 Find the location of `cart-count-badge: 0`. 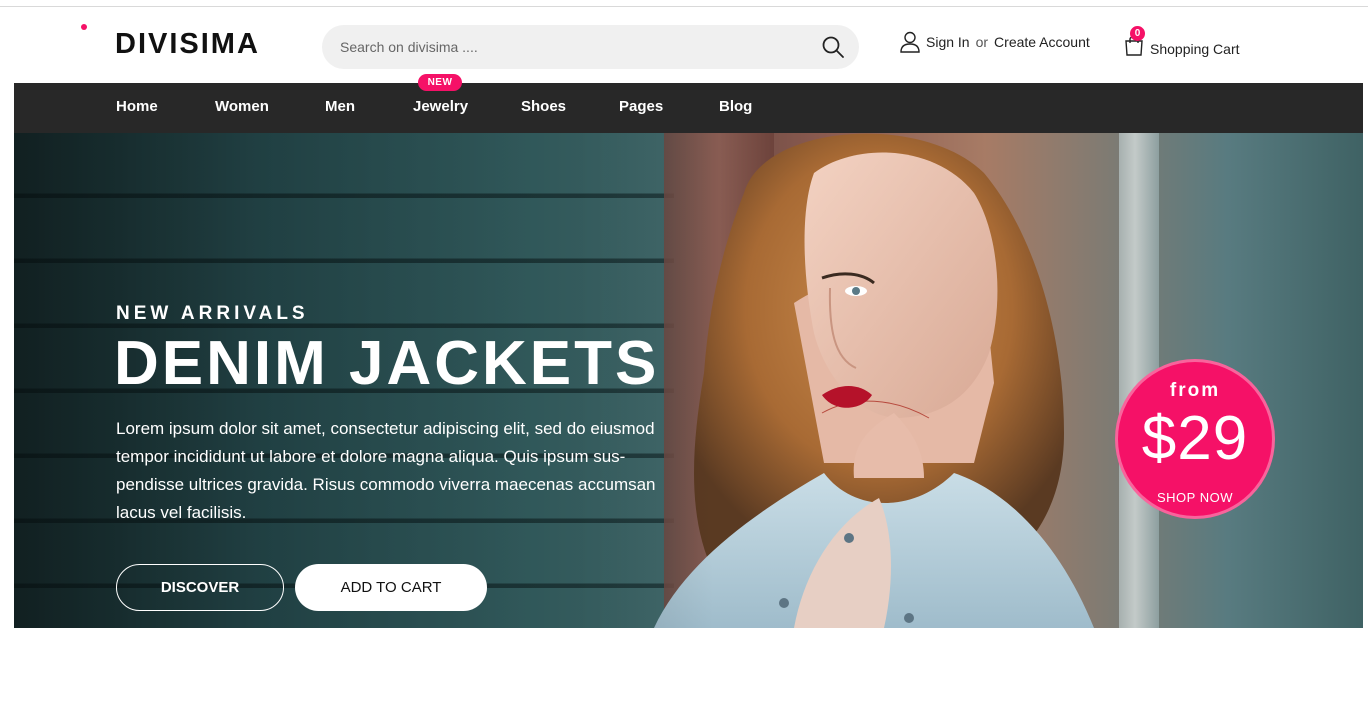

cart-count-badge: 0 is located at coordinates (1137, 33).